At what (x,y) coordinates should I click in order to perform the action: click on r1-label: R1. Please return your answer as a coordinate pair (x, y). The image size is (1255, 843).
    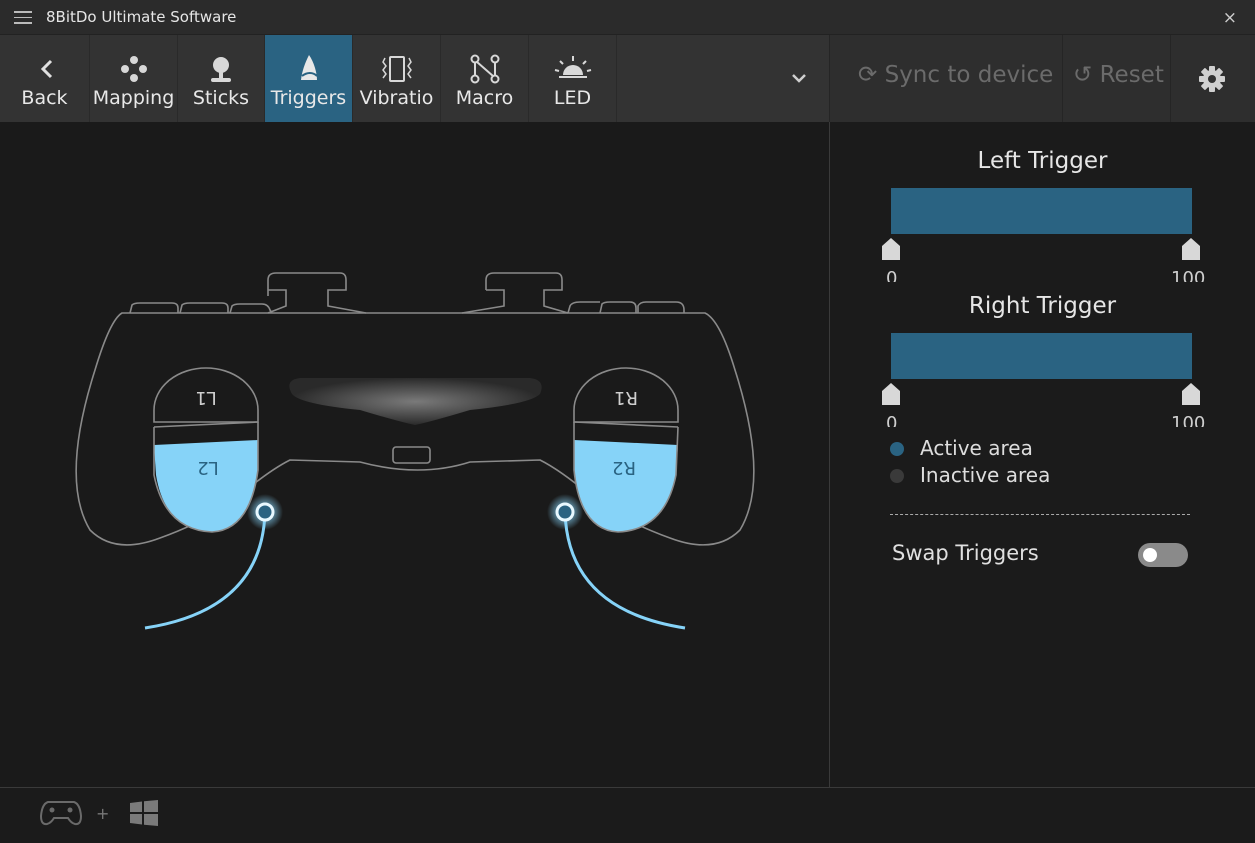
    Looking at the image, I should click on (626, 397).